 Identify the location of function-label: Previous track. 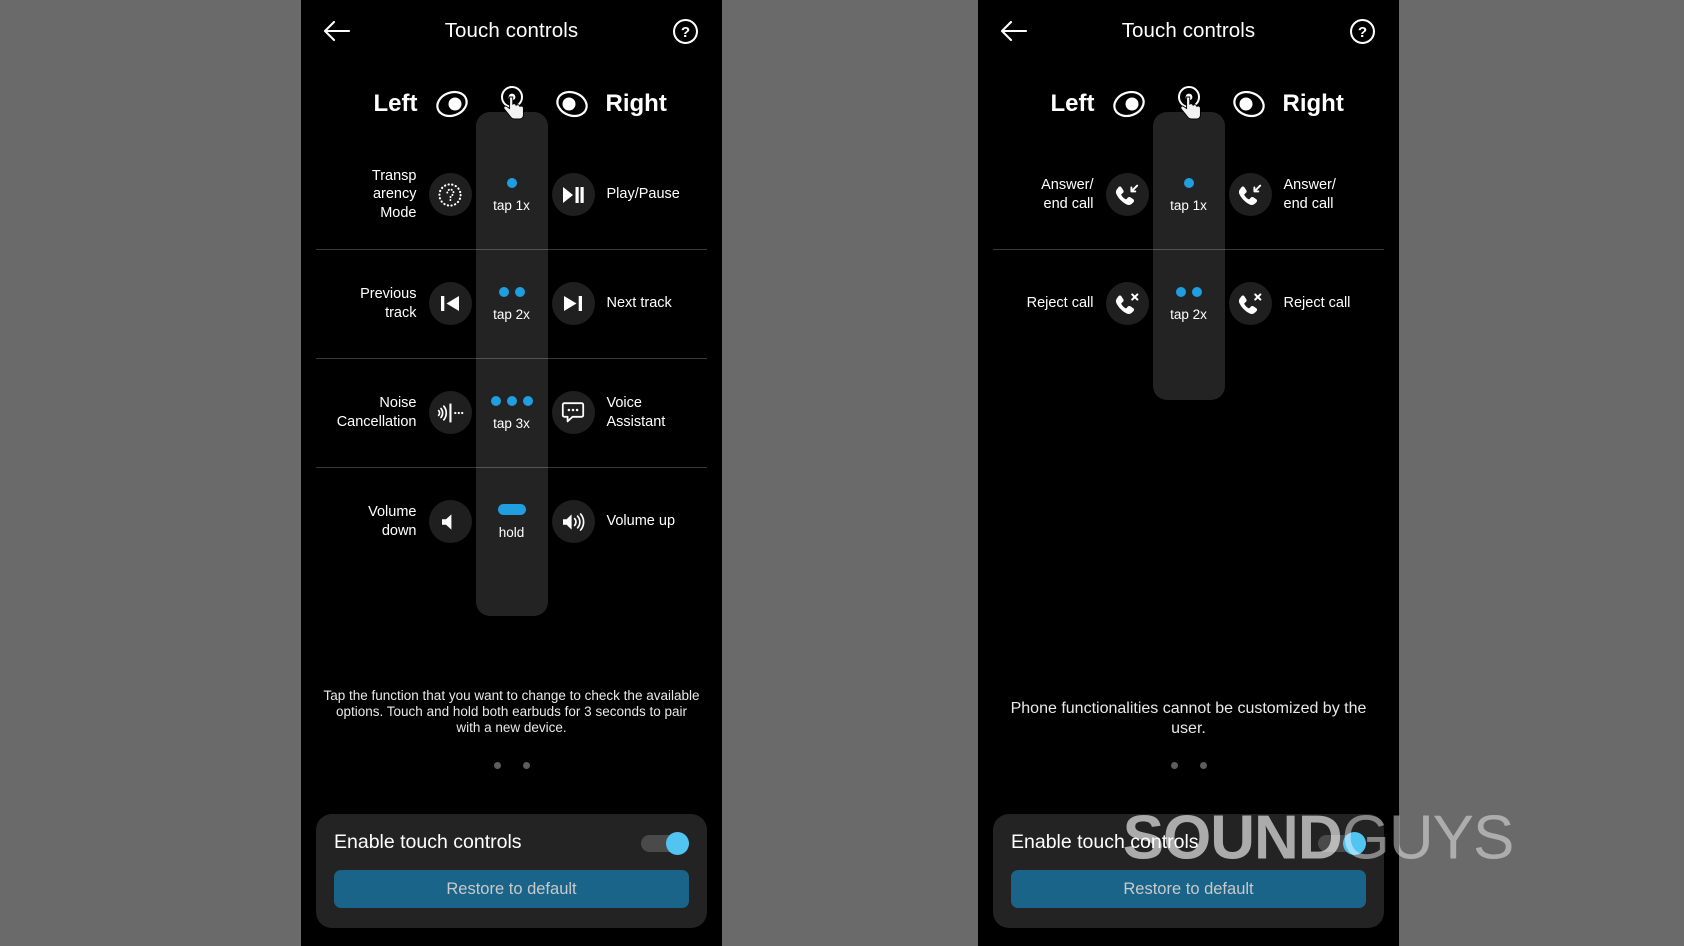
(388, 303).